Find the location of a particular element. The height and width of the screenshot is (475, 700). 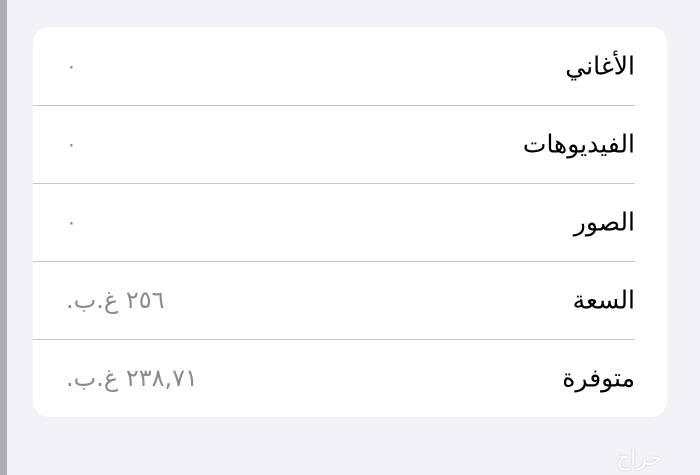

capacity-label: السعة is located at coordinates (603, 300).